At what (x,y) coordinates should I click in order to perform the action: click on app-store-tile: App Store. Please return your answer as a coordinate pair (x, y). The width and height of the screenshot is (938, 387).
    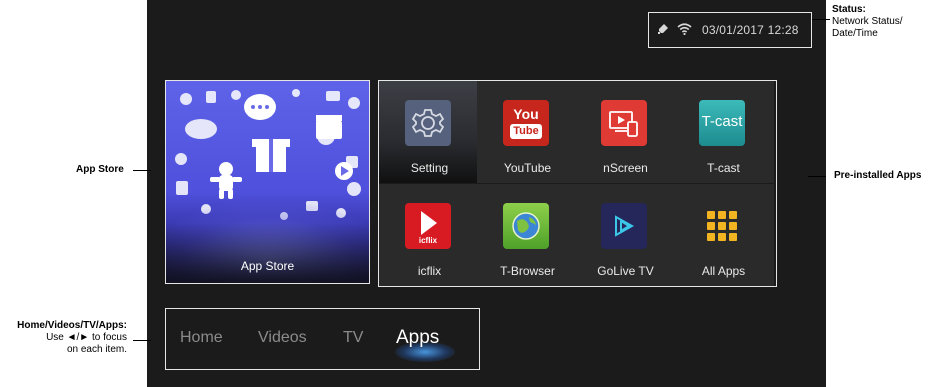
    Looking at the image, I should click on (267, 182).